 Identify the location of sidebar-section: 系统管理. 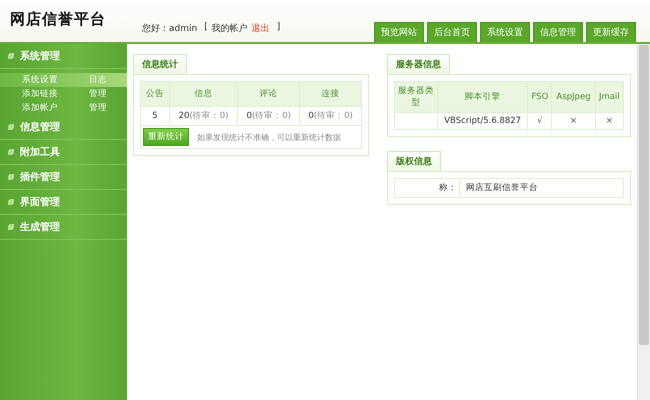
(63, 56).